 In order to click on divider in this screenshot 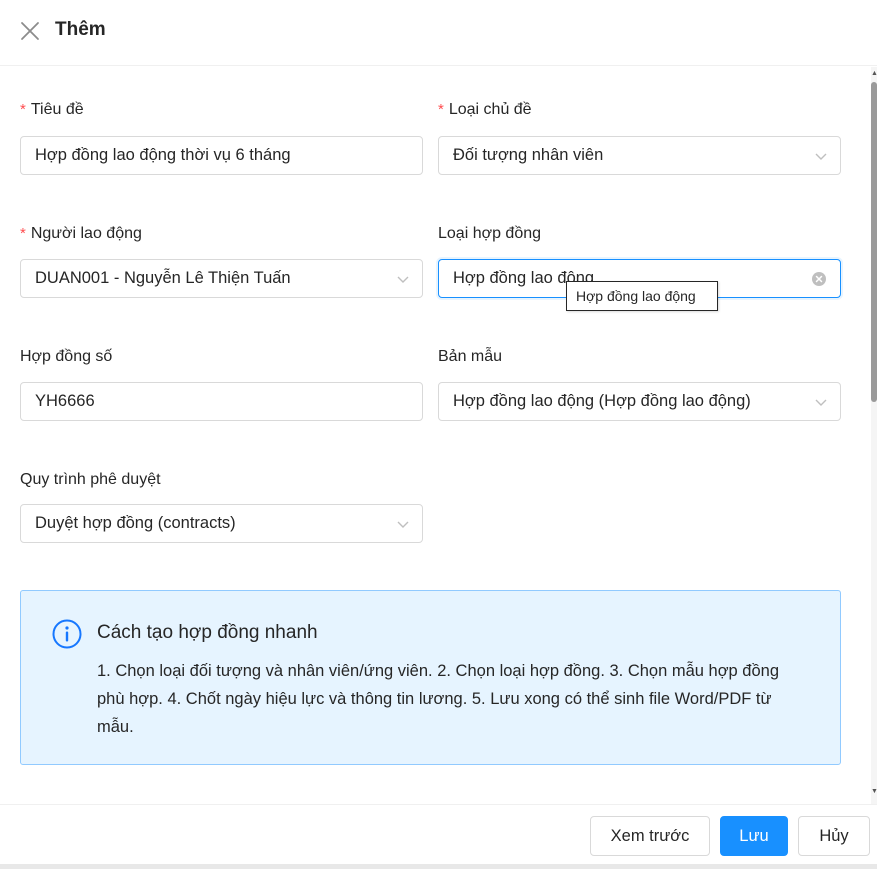, I will do `click(438, 866)`.